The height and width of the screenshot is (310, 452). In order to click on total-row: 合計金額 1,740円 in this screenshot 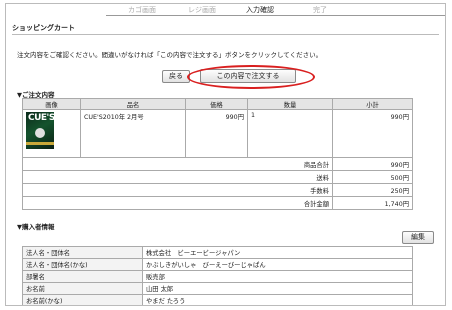, I will do `click(217, 203)`.